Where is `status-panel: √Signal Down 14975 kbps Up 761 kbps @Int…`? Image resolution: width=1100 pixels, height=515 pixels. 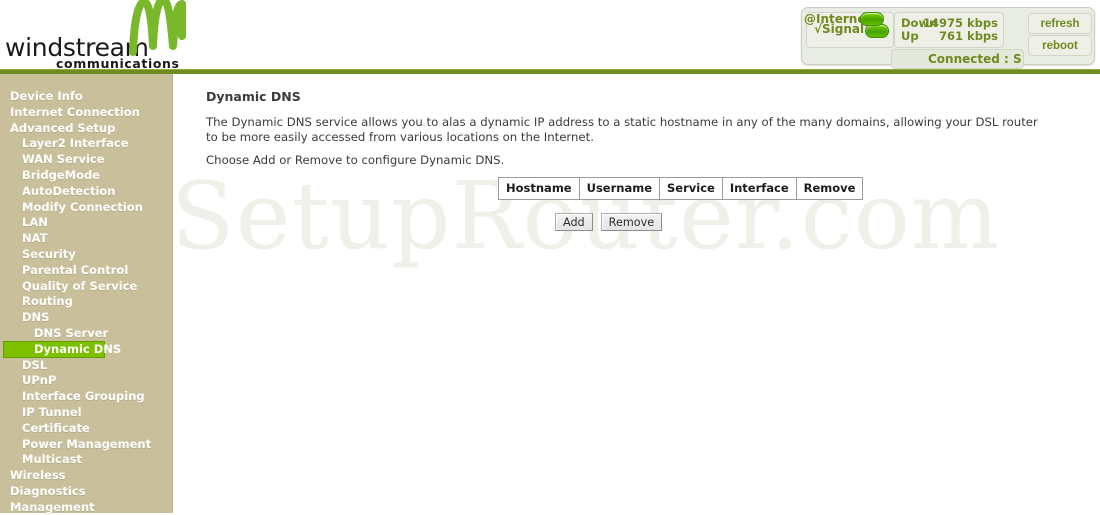 status-panel: √Signal Down 14975 kbps Up 761 kbps @Int… is located at coordinates (948, 38).